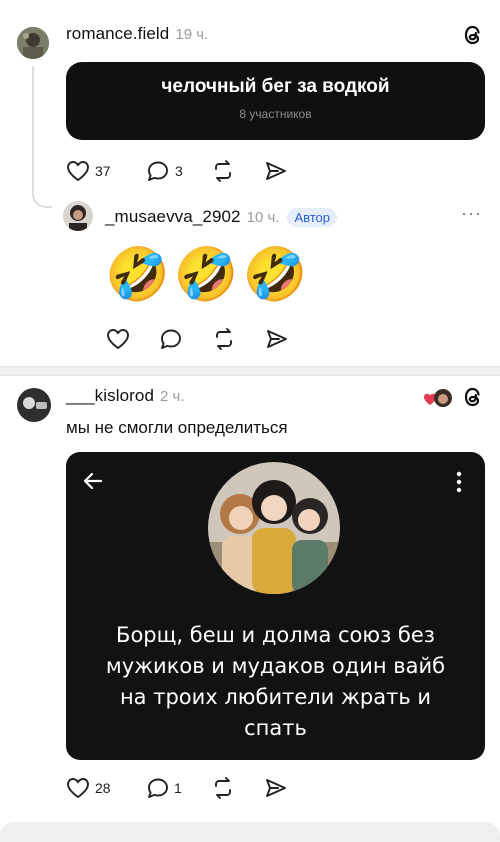  I want to click on username: _musaevva_2902, so click(173, 217).